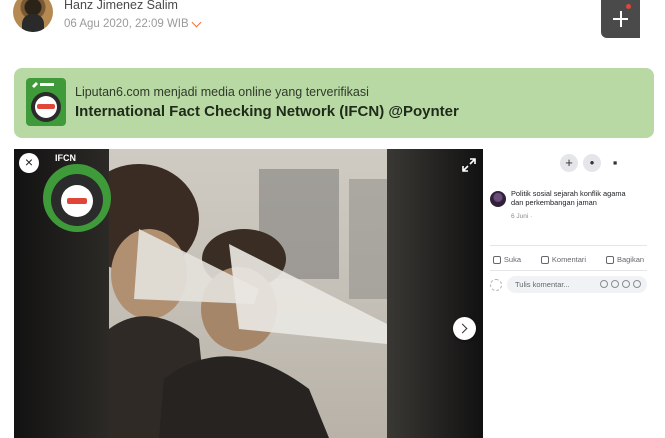 The height and width of the screenshot is (438, 665). Describe the element at coordinates (624, 259) in the screenshot. I see `fb-share-button: Bagikan` at that location.